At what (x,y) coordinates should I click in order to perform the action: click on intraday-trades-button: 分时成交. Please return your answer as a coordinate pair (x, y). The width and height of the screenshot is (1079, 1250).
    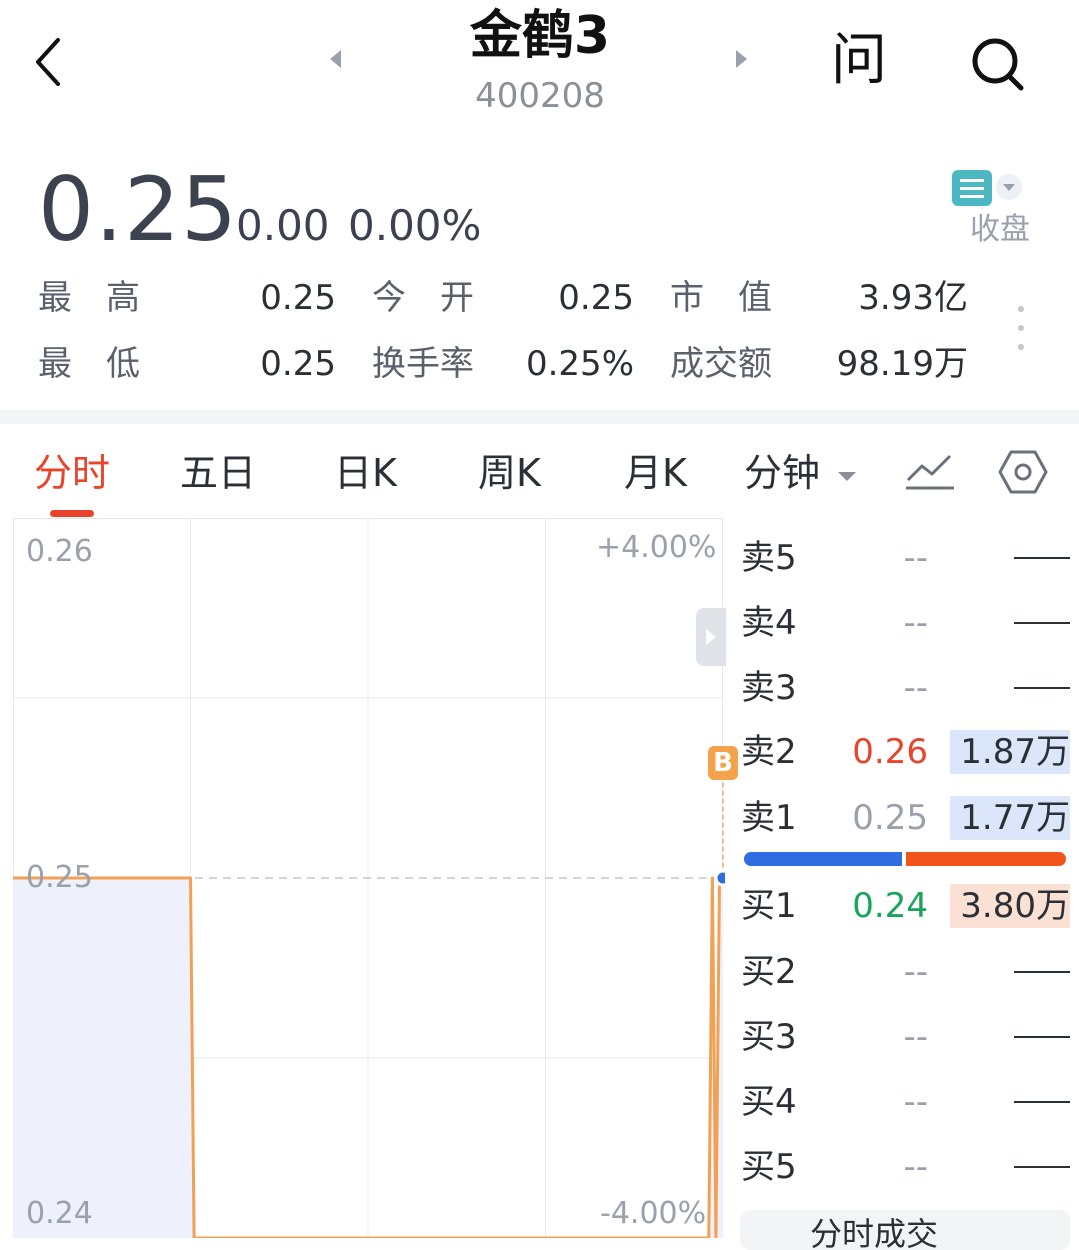
    Looking at the image, I should click on (905, 1230).